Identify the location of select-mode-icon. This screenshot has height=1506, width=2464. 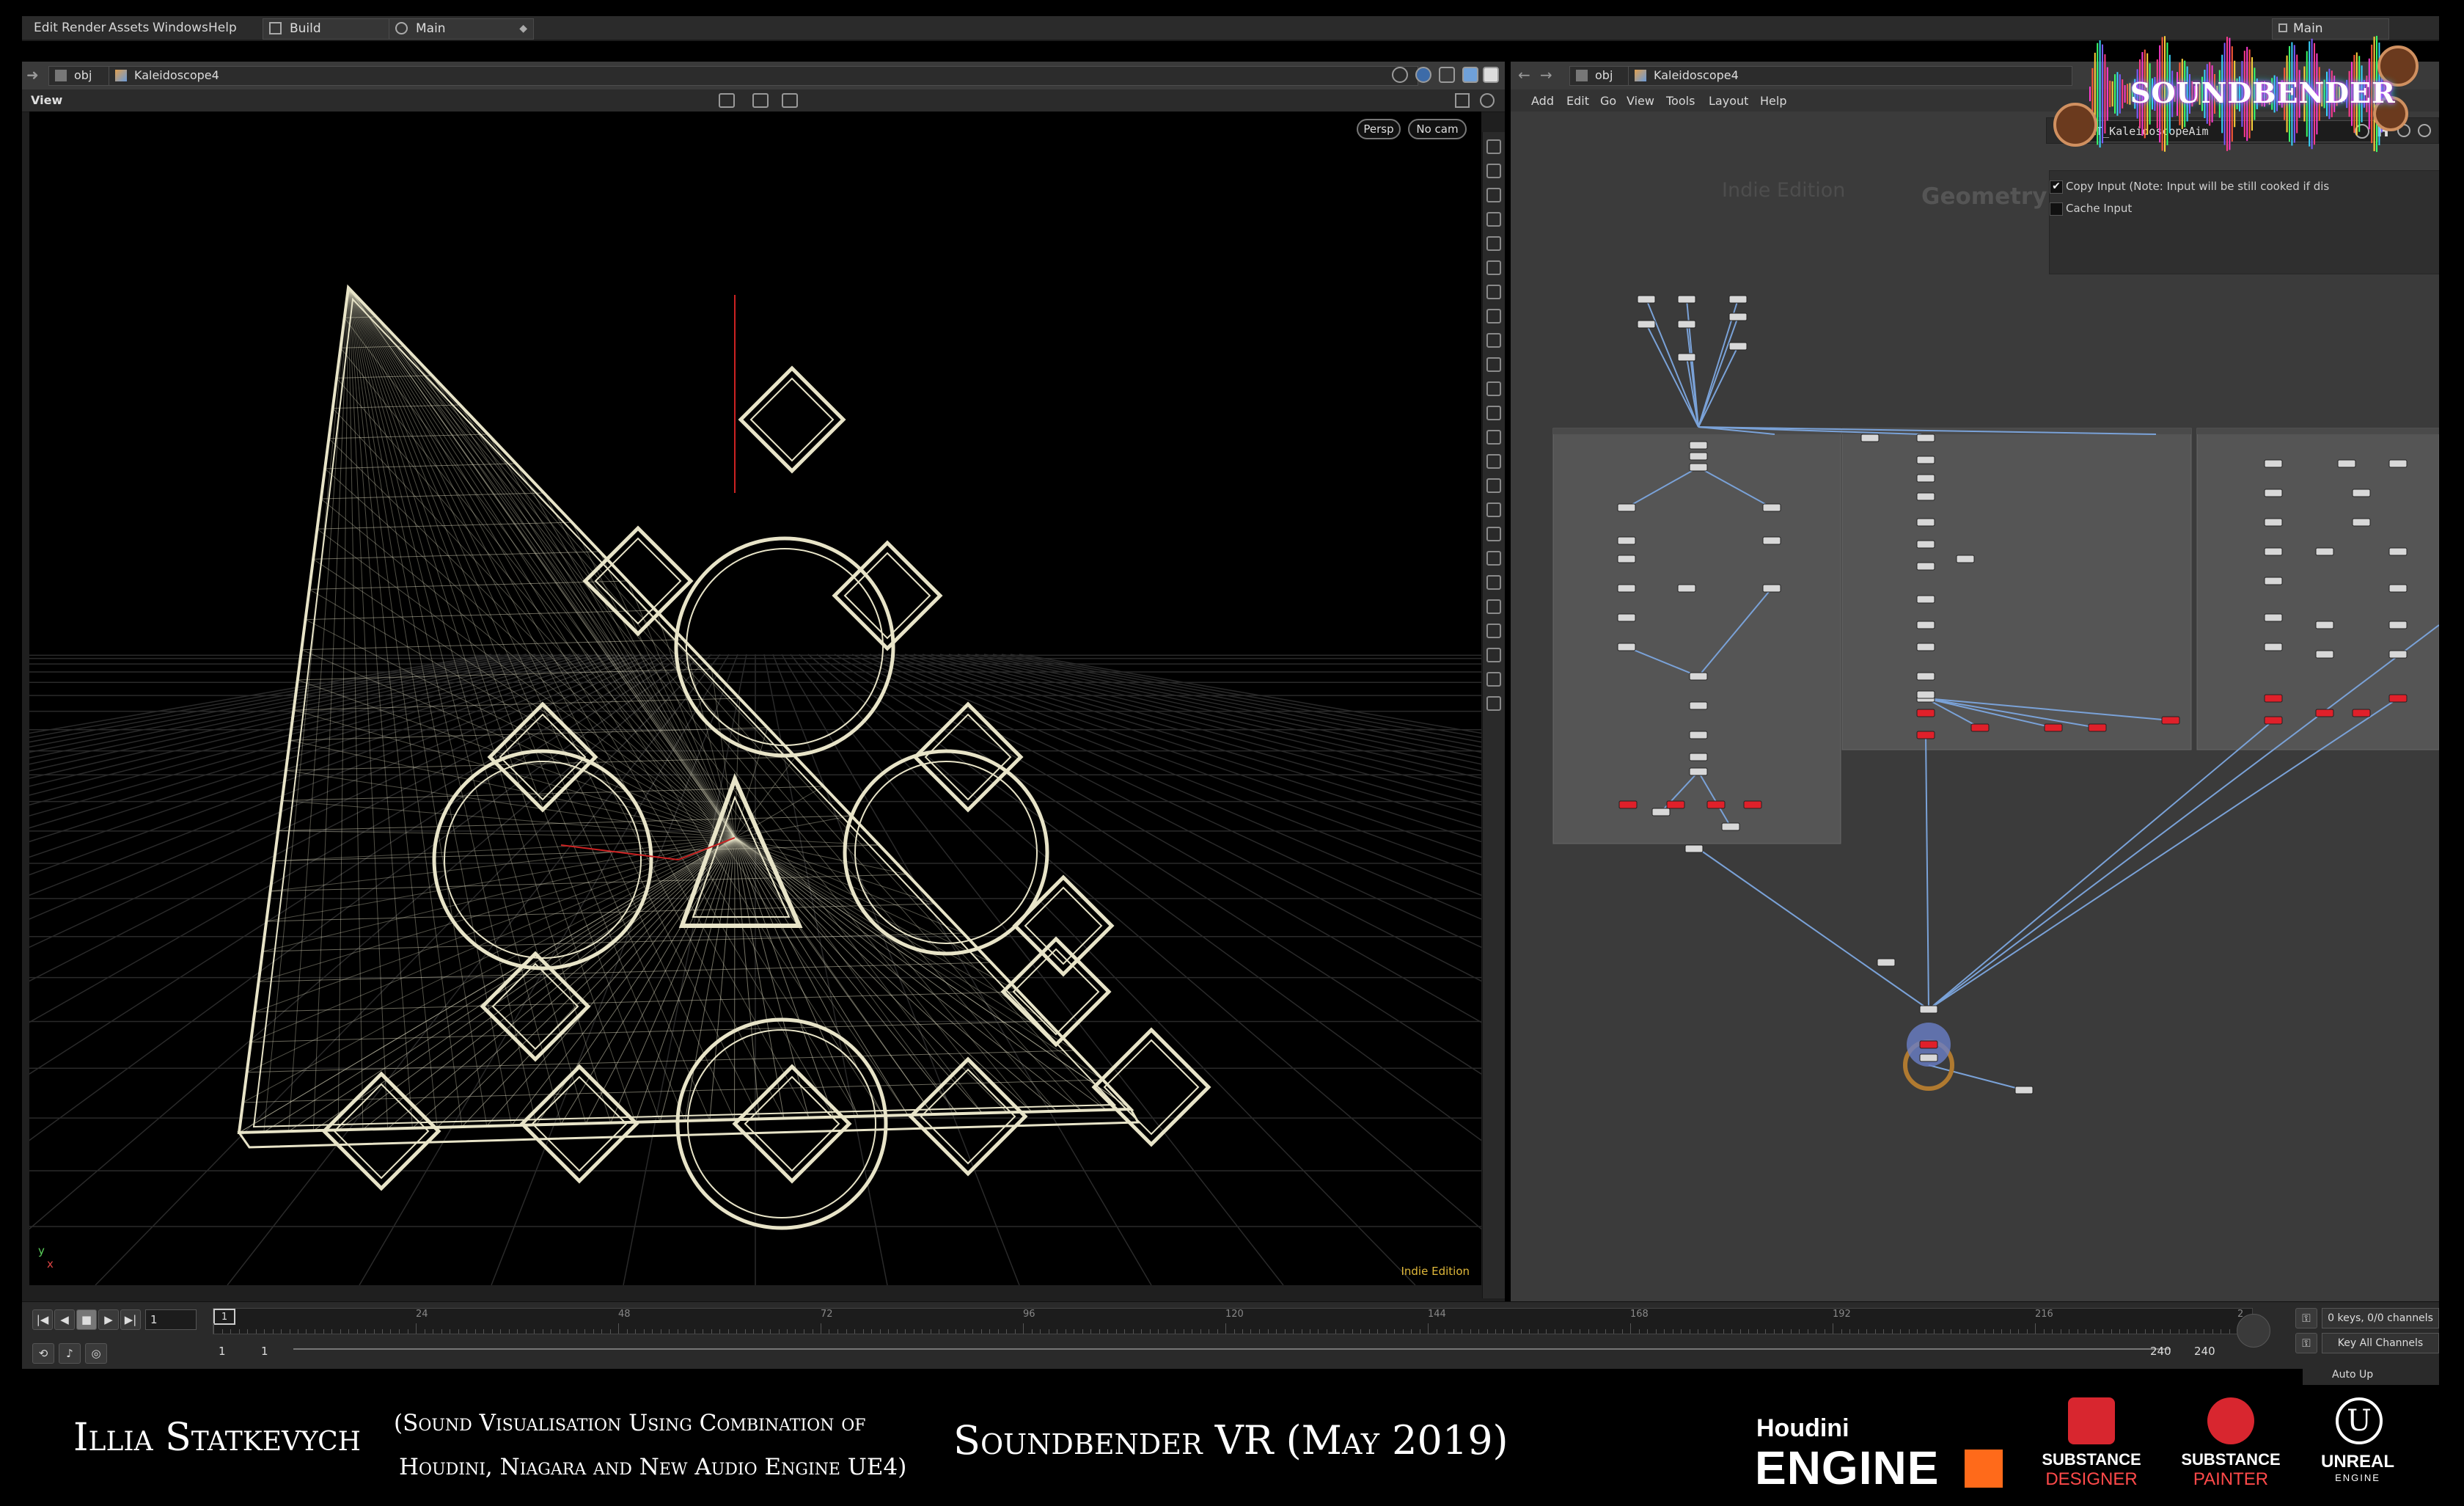
(760, 100).